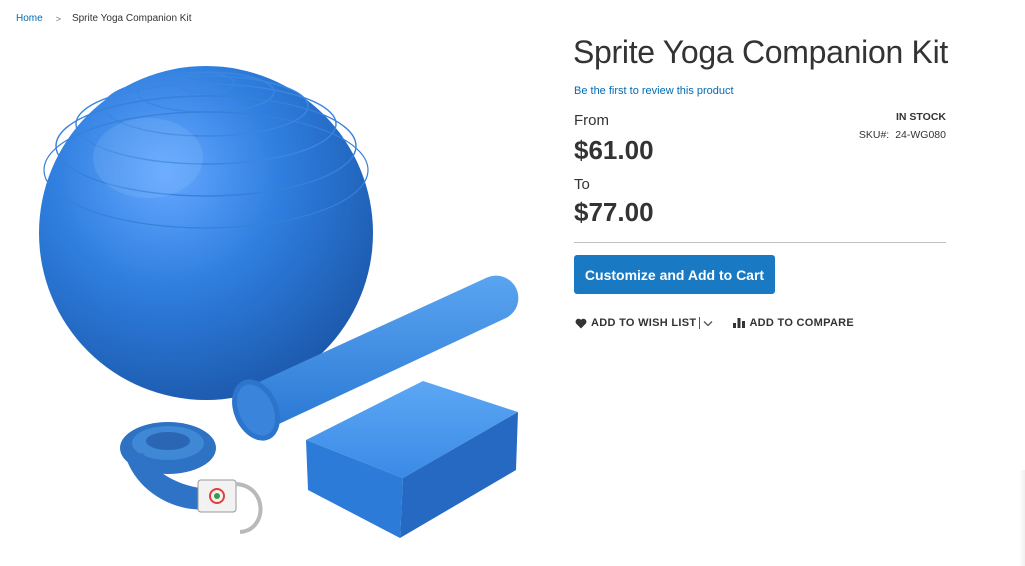 The width and height of the screenshot is (1025, 566). What do you see at coordinates (614, 212) in the screenshot?
I see `price-to: $77.00` at bounding box center [614, 212].